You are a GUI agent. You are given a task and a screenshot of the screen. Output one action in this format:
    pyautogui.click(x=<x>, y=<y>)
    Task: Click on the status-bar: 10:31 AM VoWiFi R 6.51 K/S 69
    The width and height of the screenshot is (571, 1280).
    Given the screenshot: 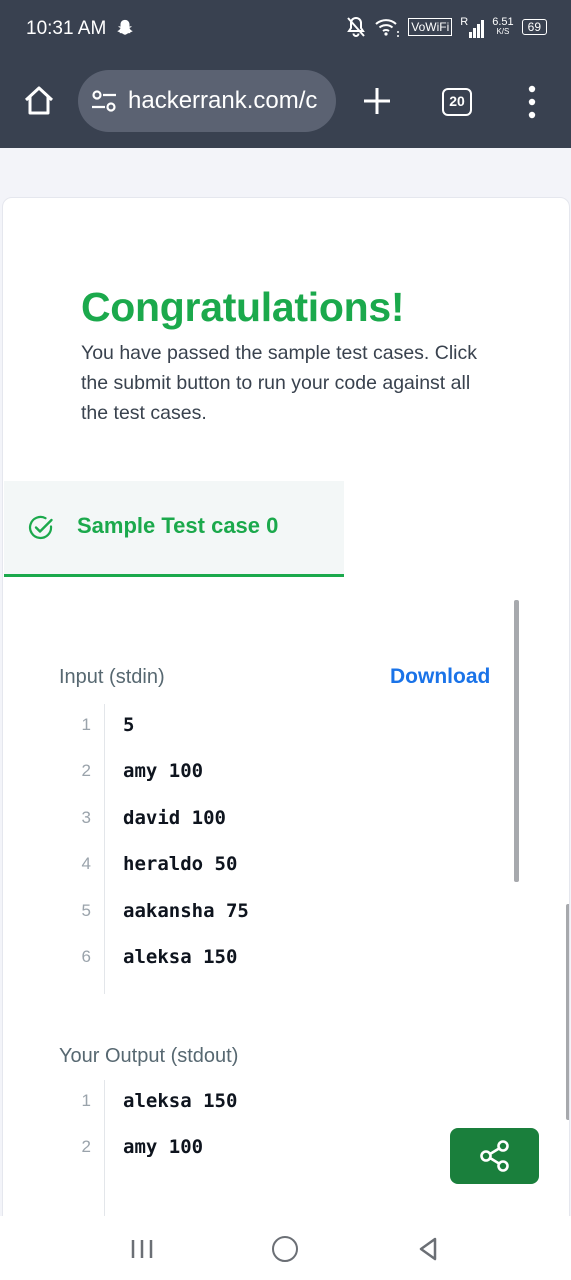 What is the action you would take?
    pyautogui.click(x=285, y=30)
    